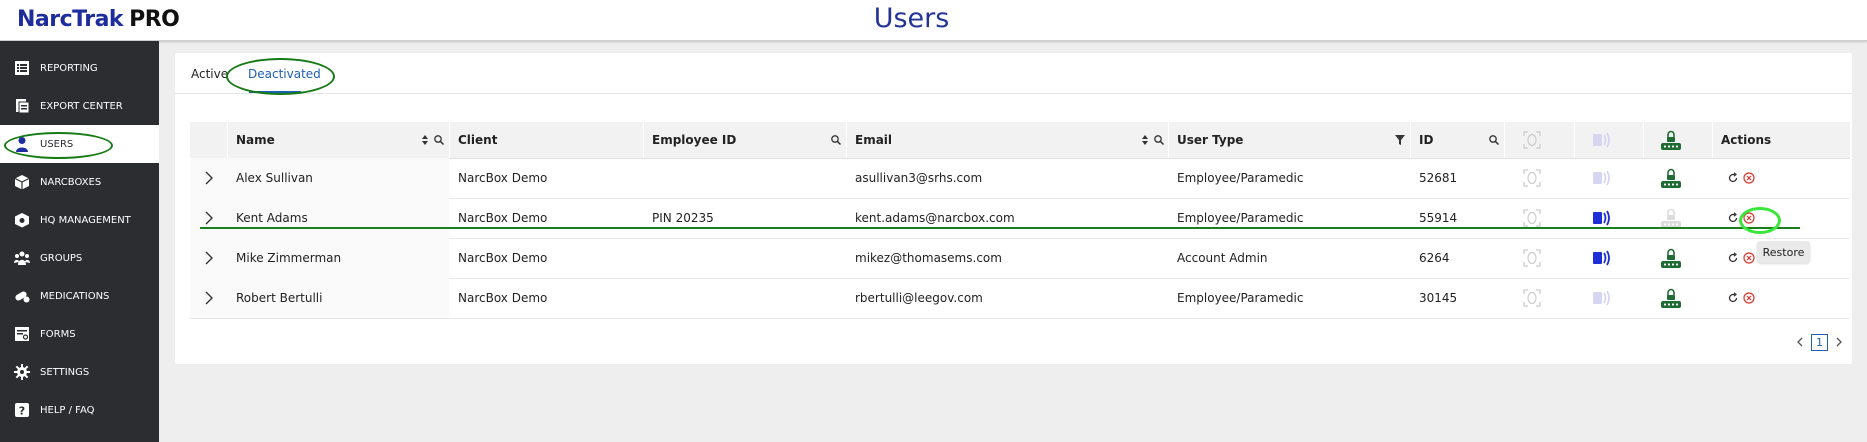 This screenshot has height=442, width=1867. Describe the element at coordinates (935, 218) in the screenshot. I see `cell-email: kent.adams@narcbox.com` at that location.